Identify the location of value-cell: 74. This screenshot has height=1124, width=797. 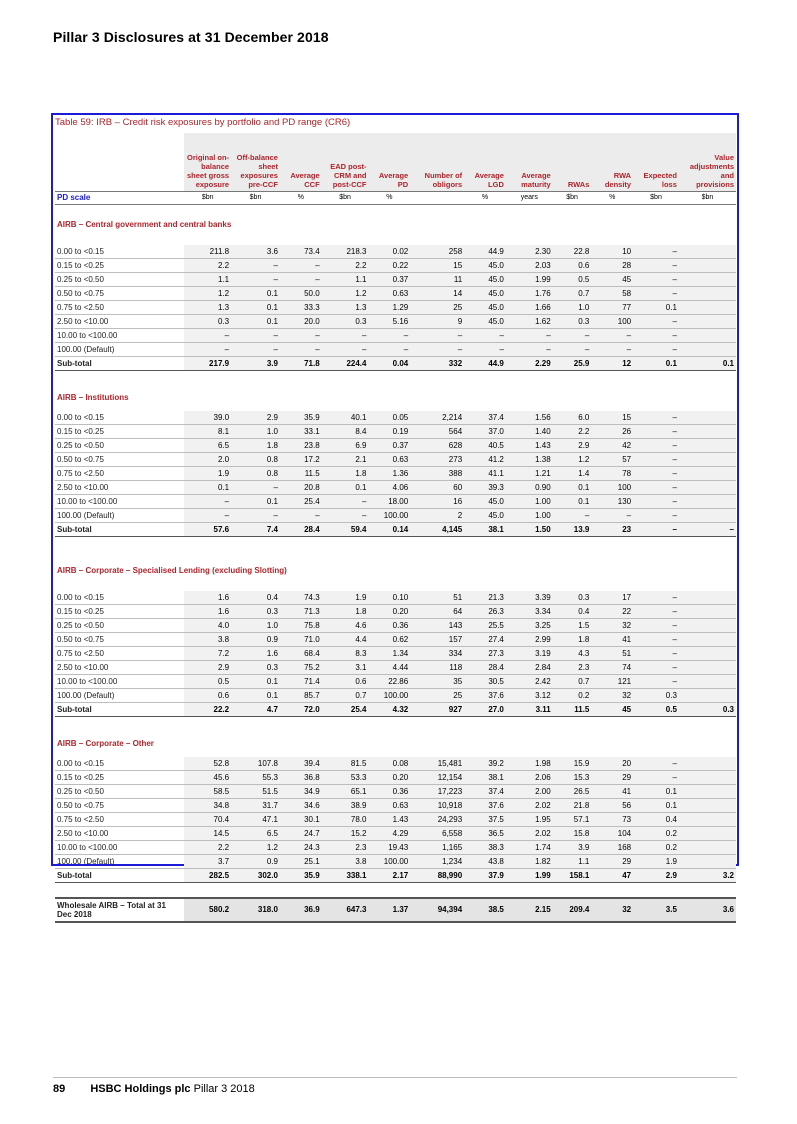
(612, 667).